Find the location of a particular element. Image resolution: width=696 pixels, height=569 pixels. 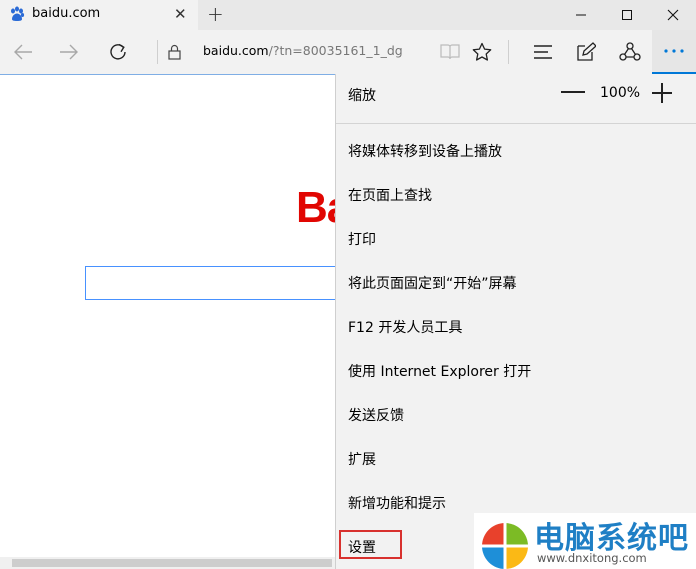

back-arrow-icon is located at coordinates (23, 52).